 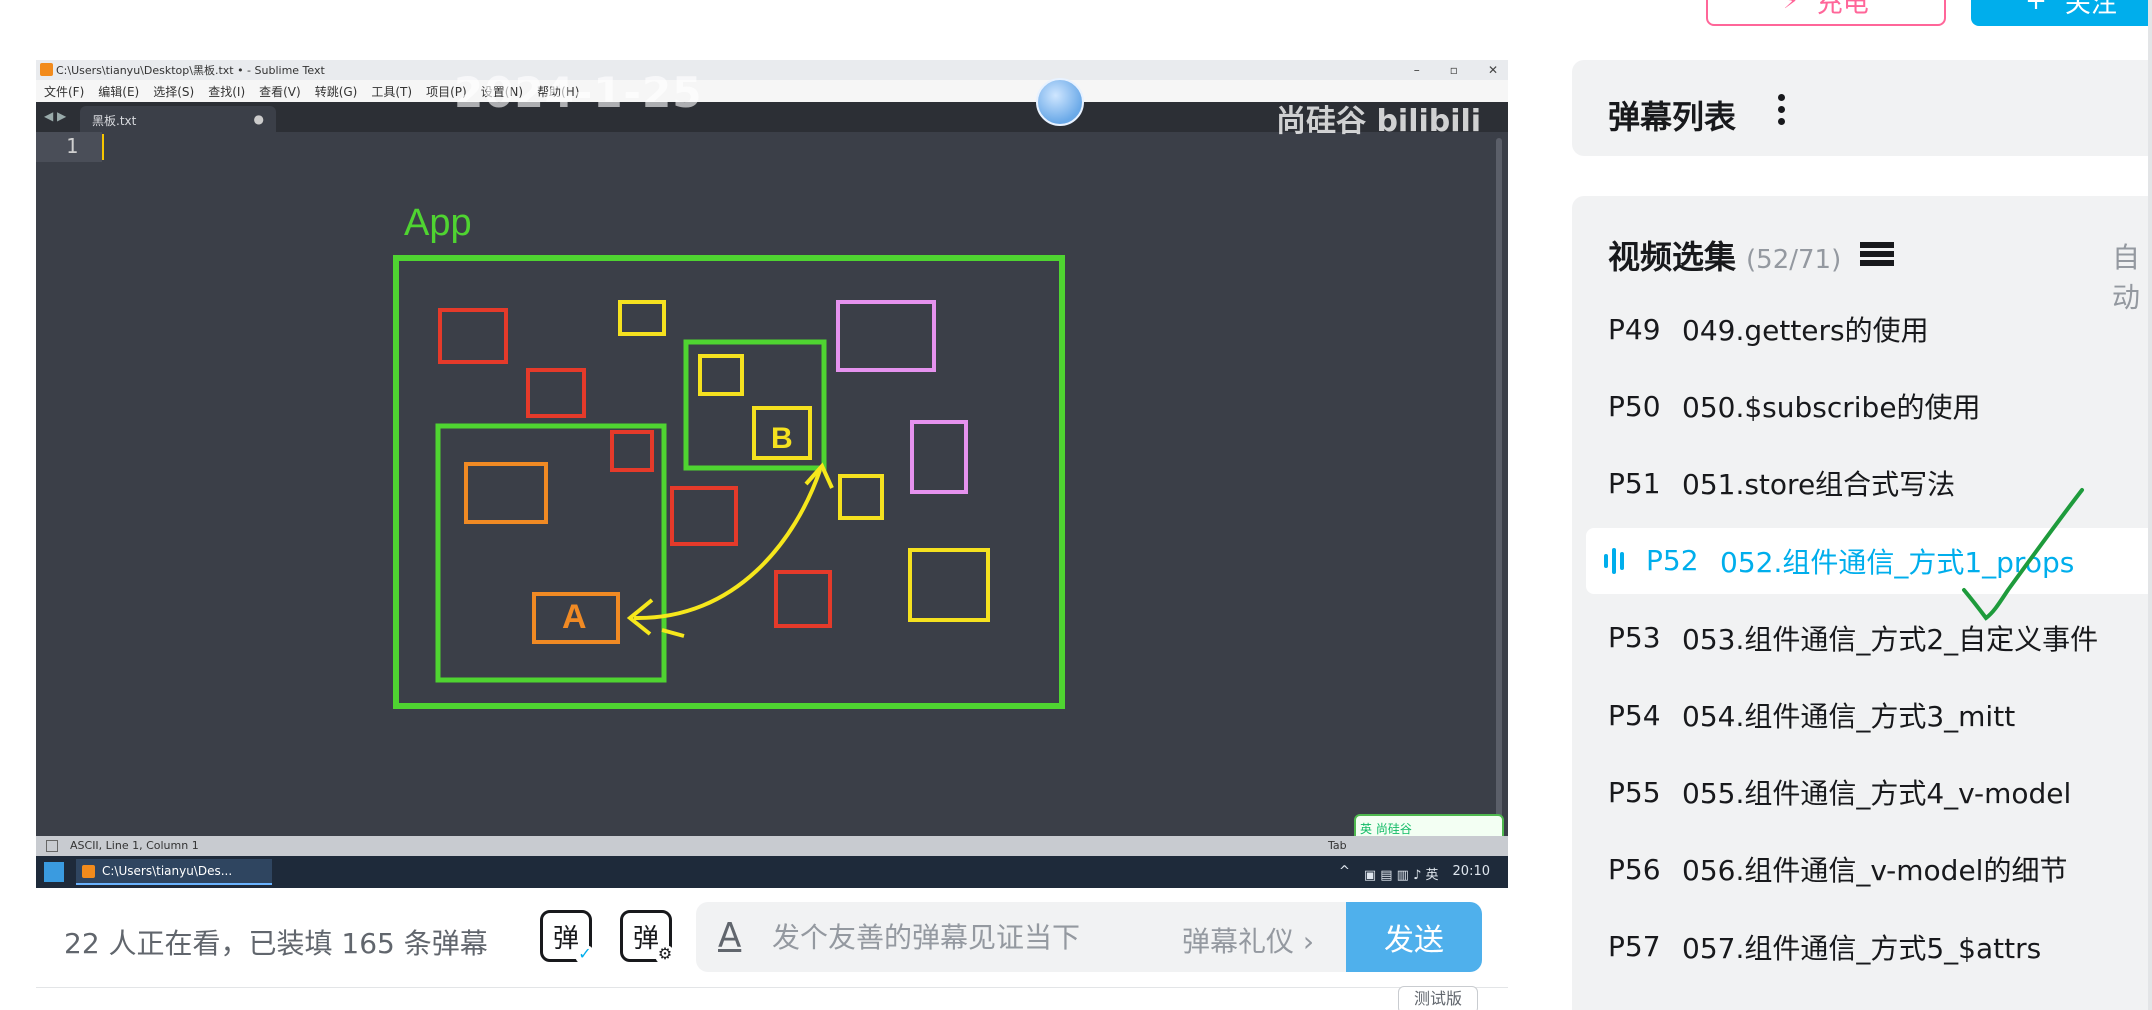 What do you see at coordinates (438, 223) in the screenshot?
I see `app-label: App` at bounding box center [438, 223].